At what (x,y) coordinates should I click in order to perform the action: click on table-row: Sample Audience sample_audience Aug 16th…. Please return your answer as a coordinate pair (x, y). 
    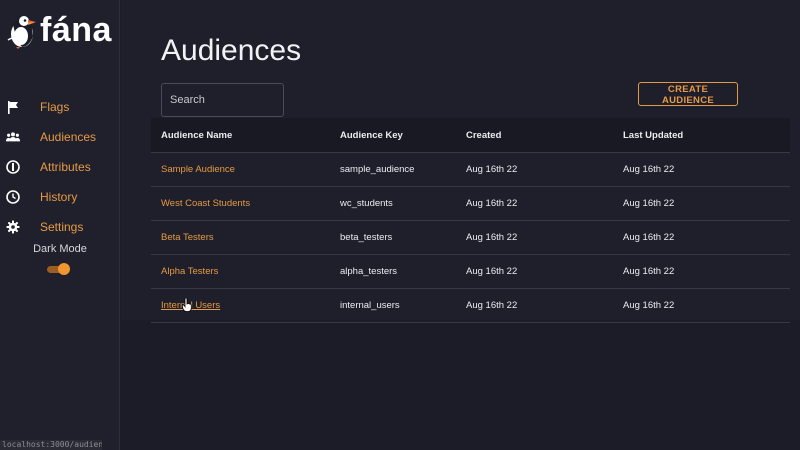
    Looking at the image, I should click on (470, 169).